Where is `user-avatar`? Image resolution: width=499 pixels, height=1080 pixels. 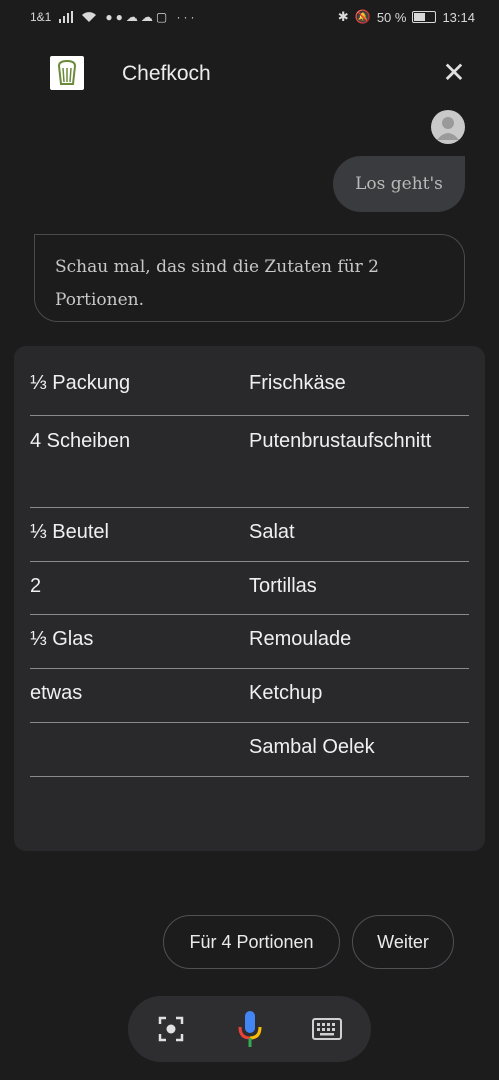
user-avatar is located at coordinates (448, 127).